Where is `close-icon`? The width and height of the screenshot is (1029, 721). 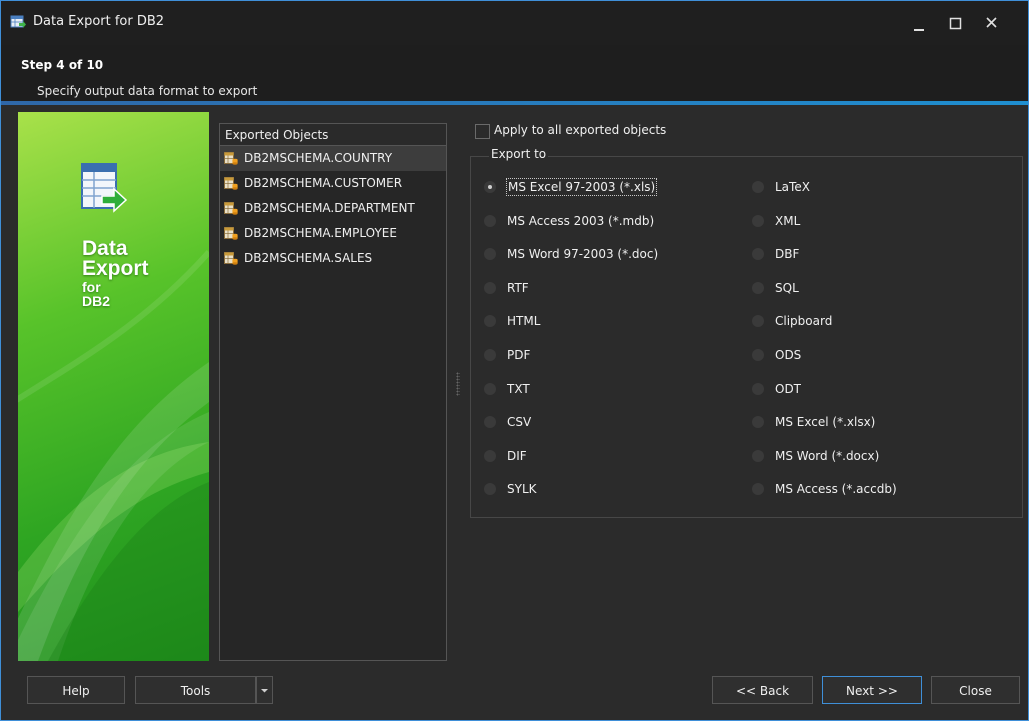
close-icon is located at coordinates (991, 22).